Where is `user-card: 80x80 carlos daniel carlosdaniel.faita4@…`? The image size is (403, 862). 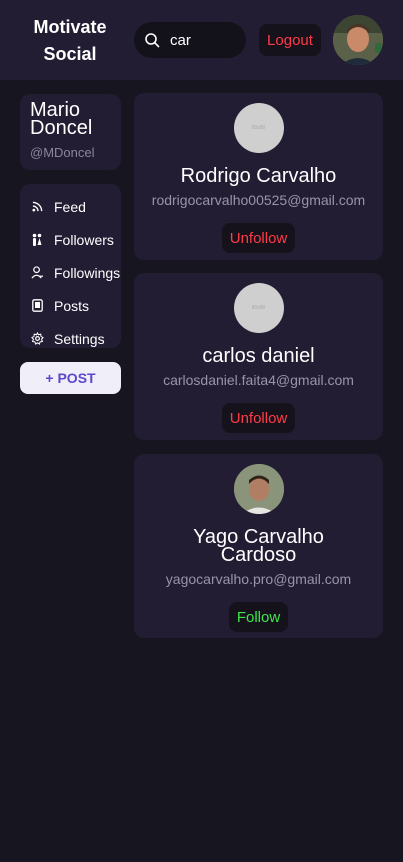 user-card: 80x80 carlos daniel carlosdaniel.faita4@… is located at coordinates (258, 356).